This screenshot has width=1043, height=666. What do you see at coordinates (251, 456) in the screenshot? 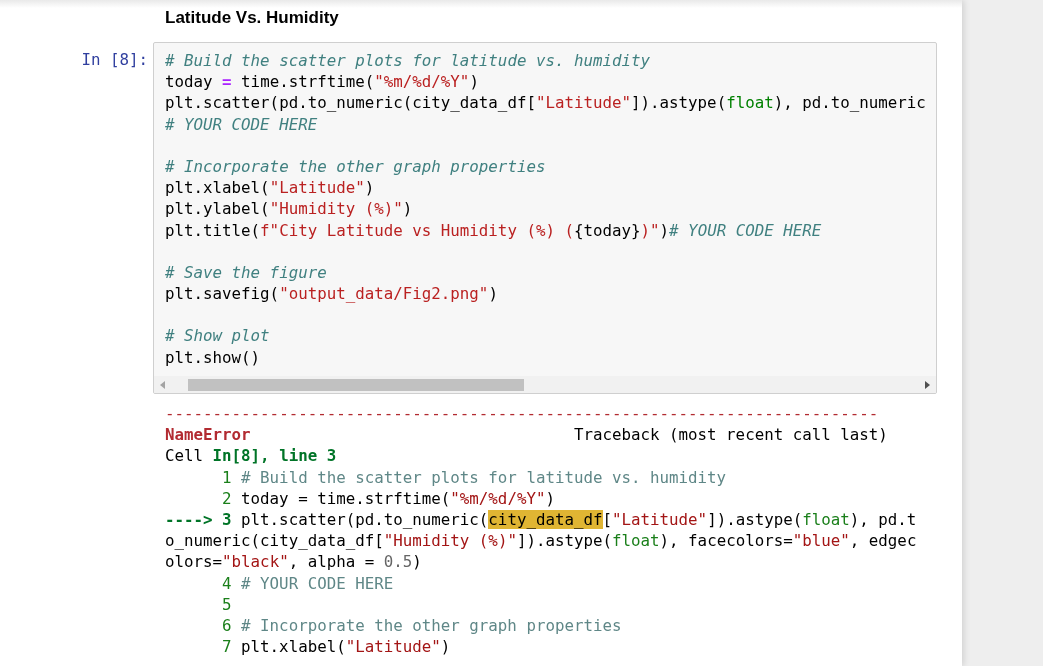
I see `code-line: Cell In[8], line 3` at bounding box center [251, 456].